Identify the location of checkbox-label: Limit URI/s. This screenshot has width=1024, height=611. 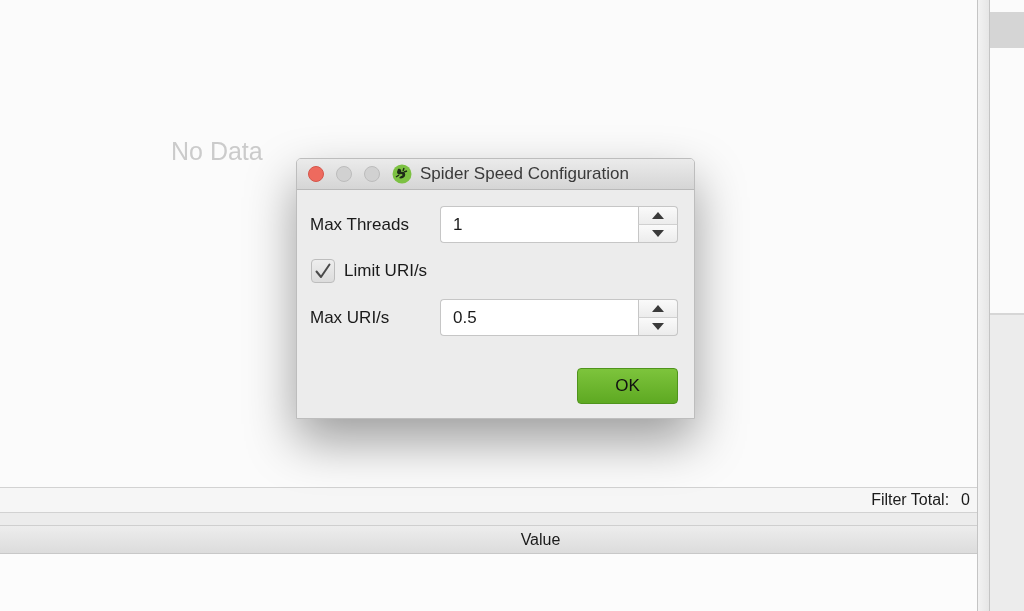
(386, 271).